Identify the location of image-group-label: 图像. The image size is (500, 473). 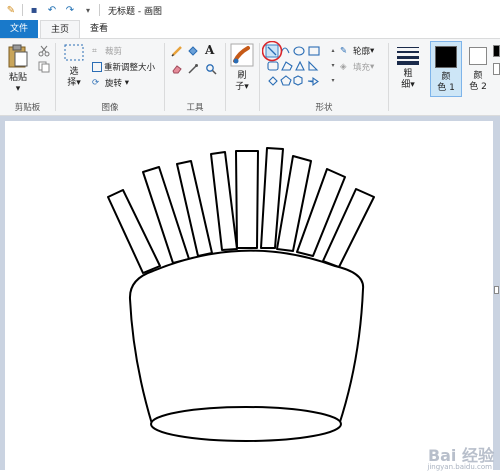
(110, 108).